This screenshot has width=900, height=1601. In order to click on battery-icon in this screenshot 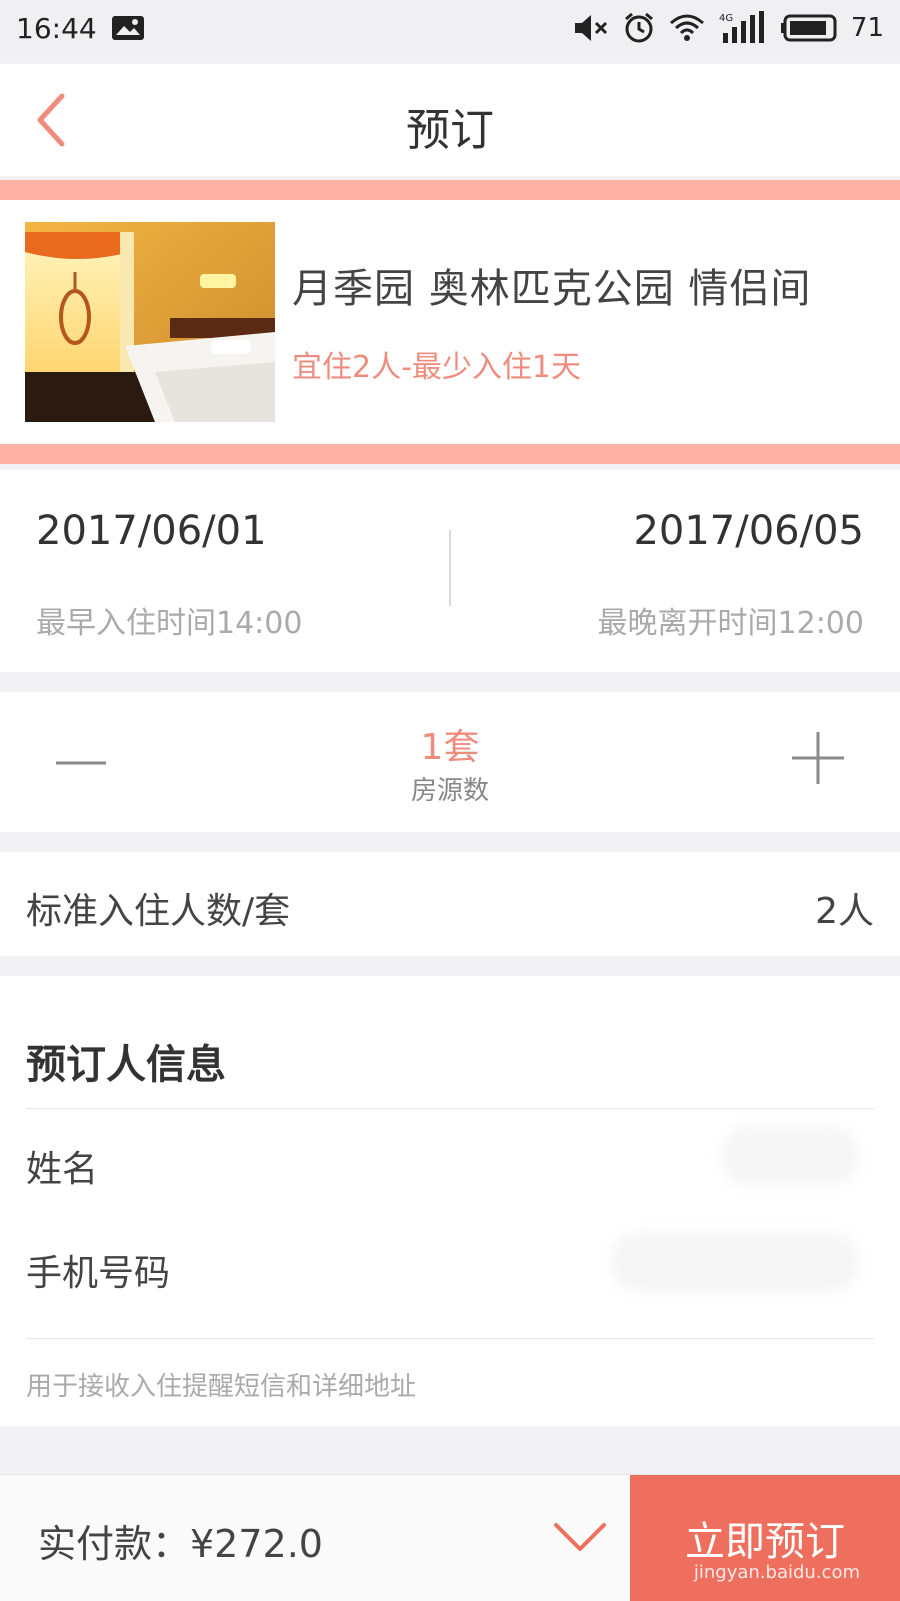, I will do `click(808, 28)`.